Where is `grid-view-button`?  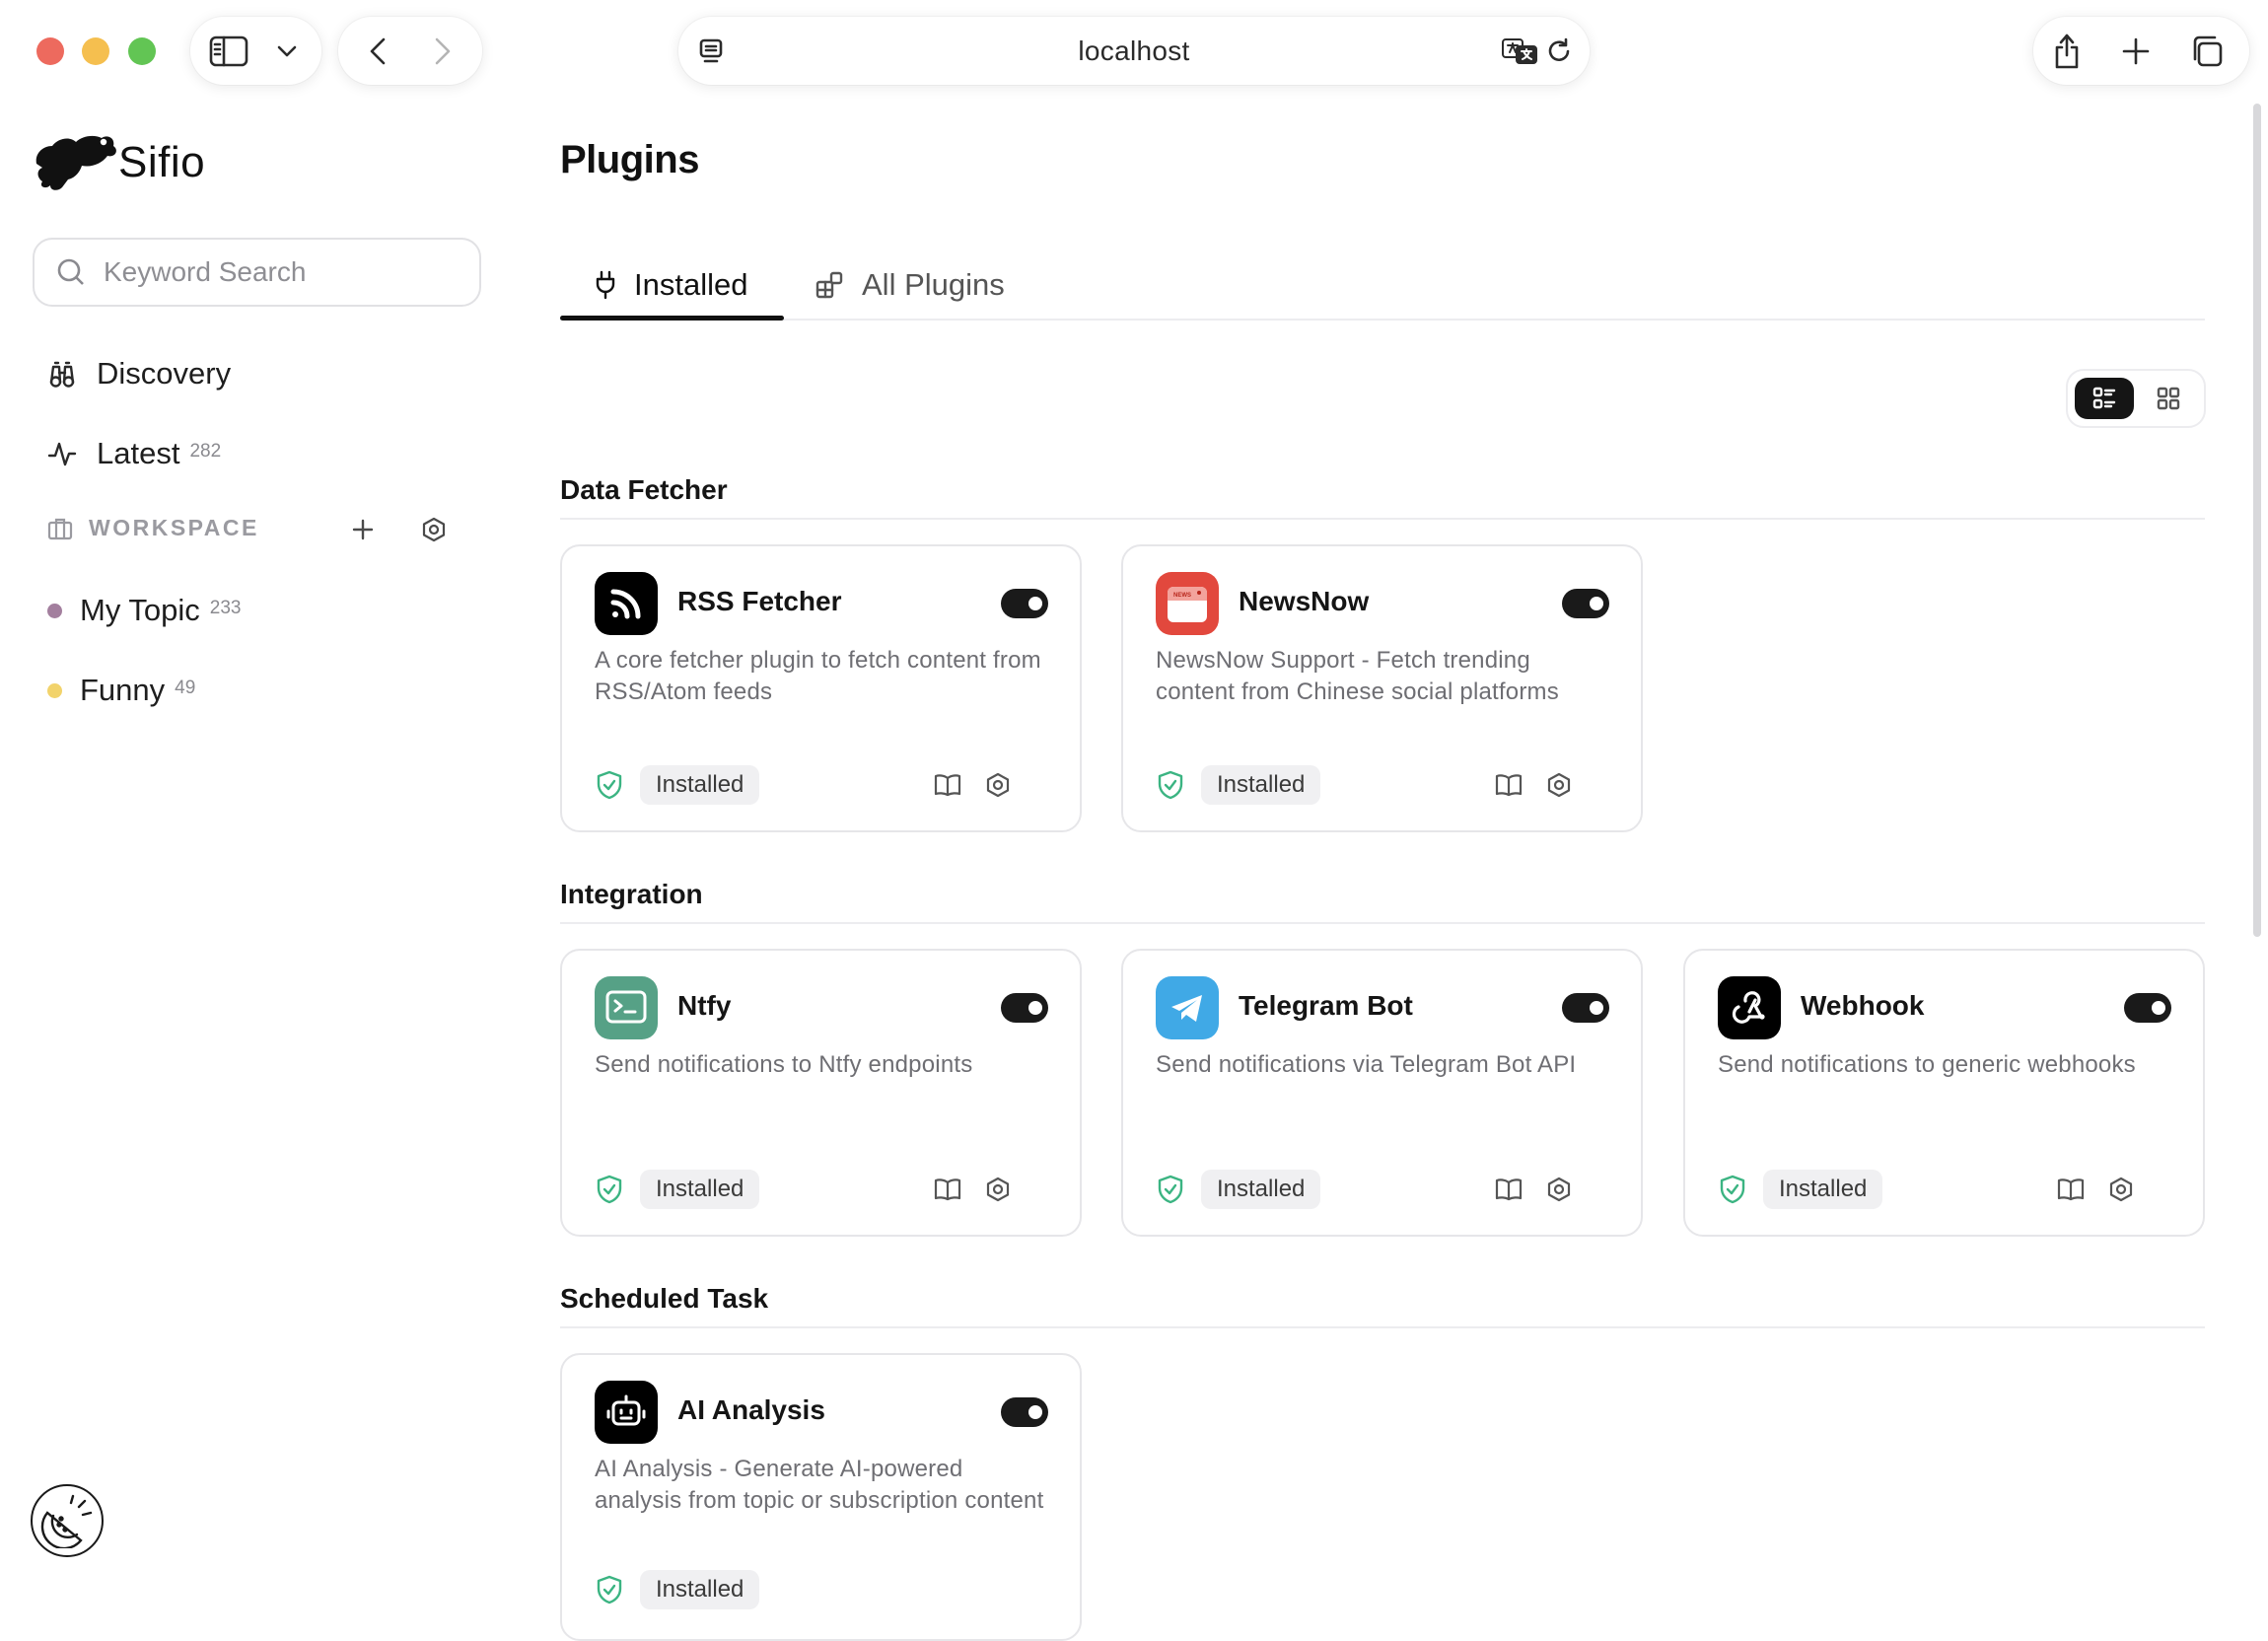 grid-view-button is located at coordinates (2168, 398).